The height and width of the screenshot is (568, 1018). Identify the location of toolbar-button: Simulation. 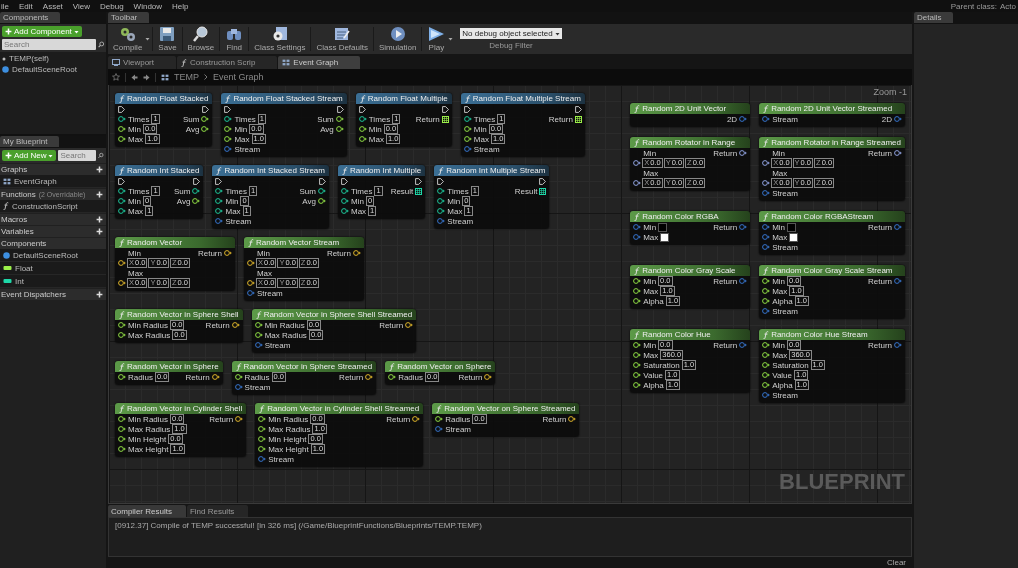
(398, 39).